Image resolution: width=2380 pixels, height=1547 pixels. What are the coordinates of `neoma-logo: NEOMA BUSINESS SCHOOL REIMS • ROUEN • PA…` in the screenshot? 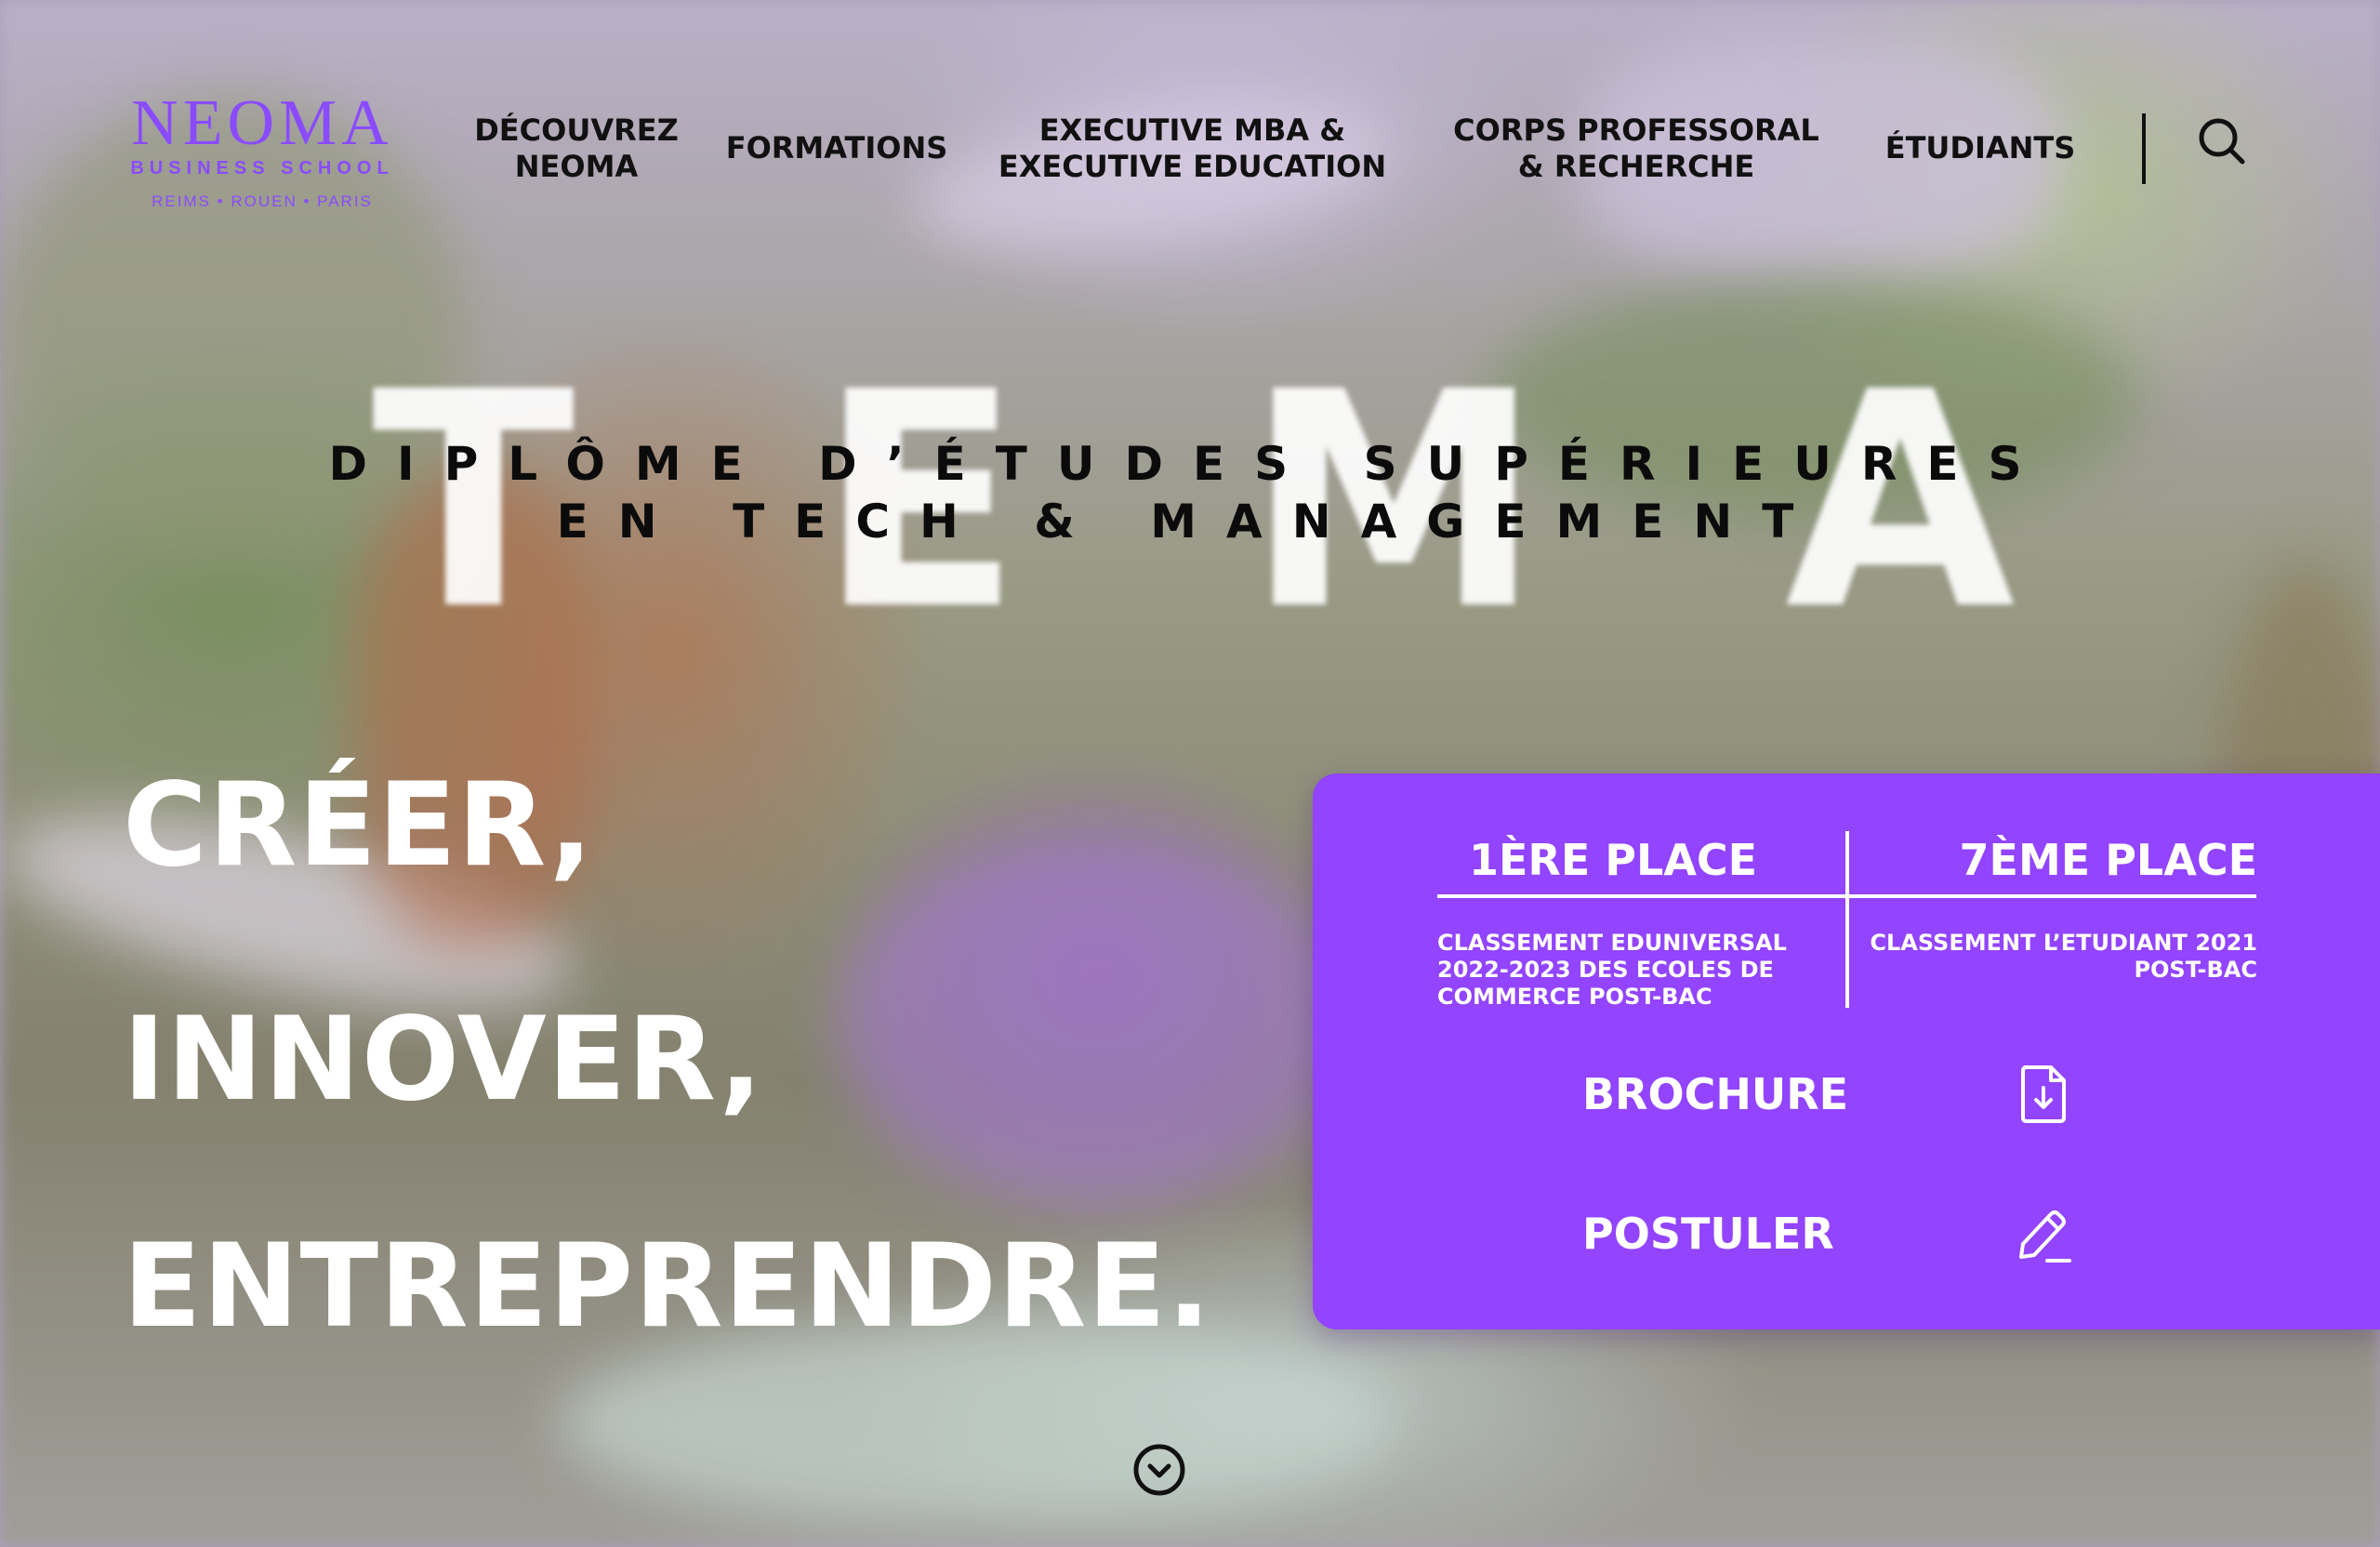 It's located at (262, 151).